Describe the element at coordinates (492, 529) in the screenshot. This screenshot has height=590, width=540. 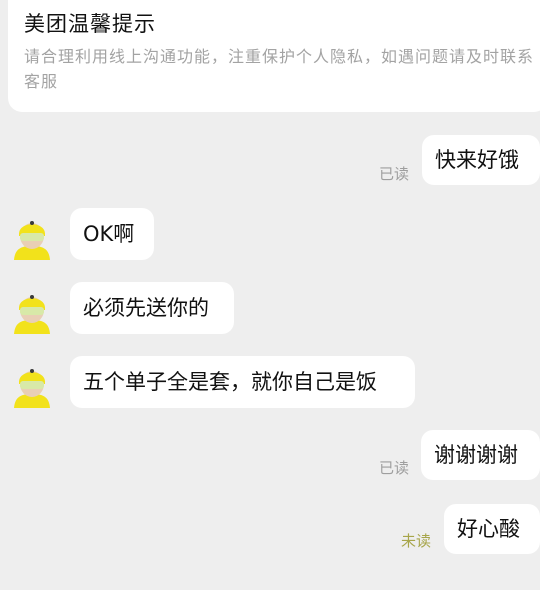
I see `message-bubble-outgoing: 好心酸` at that location.